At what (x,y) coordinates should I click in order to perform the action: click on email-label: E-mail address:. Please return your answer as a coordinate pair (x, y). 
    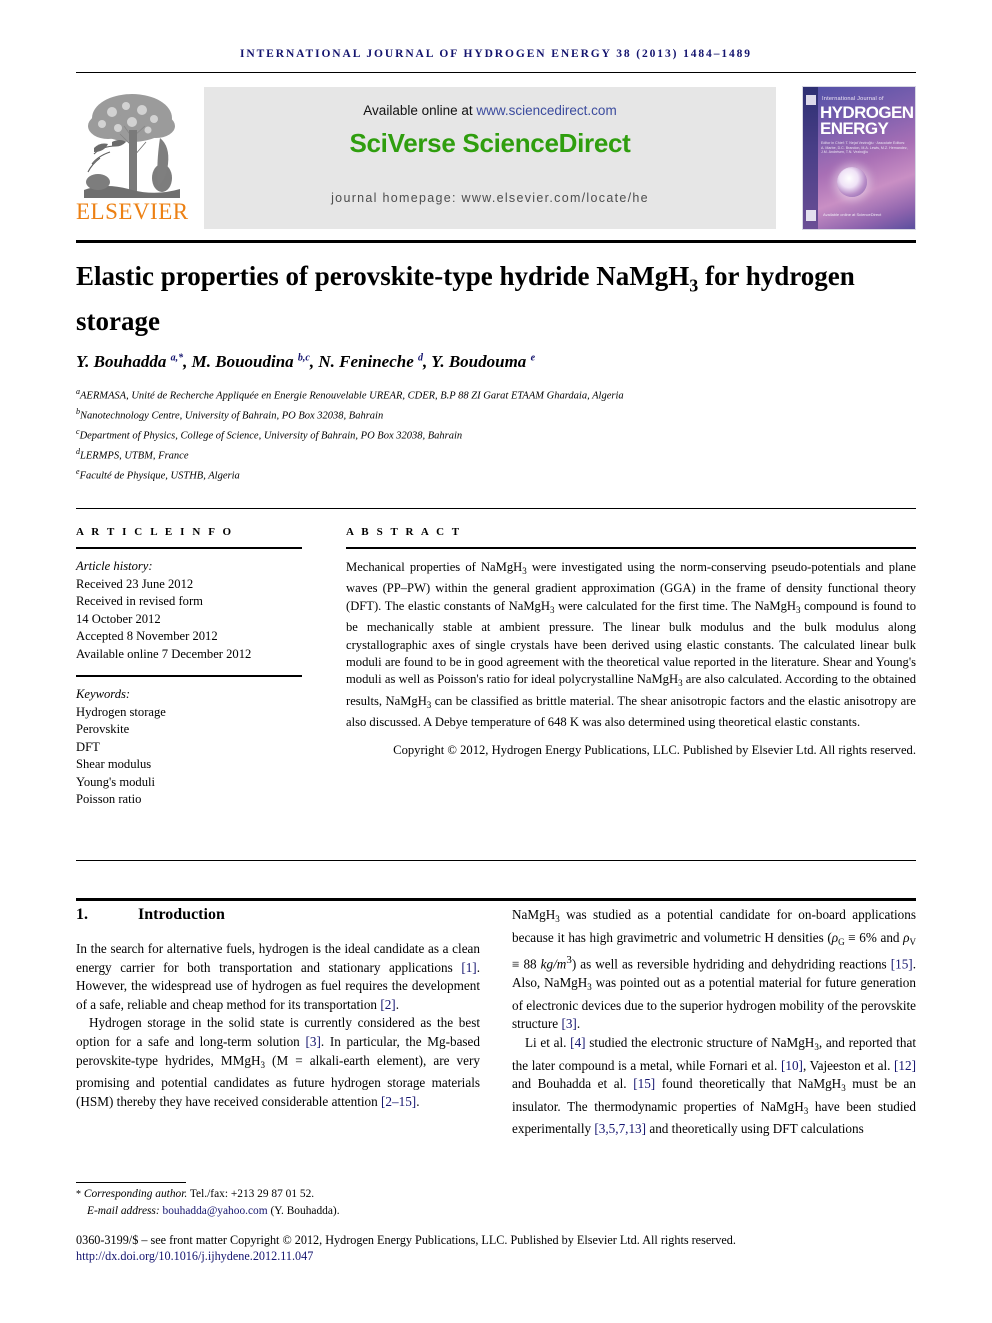
    Looking at the image, I should click on (123, 1211).